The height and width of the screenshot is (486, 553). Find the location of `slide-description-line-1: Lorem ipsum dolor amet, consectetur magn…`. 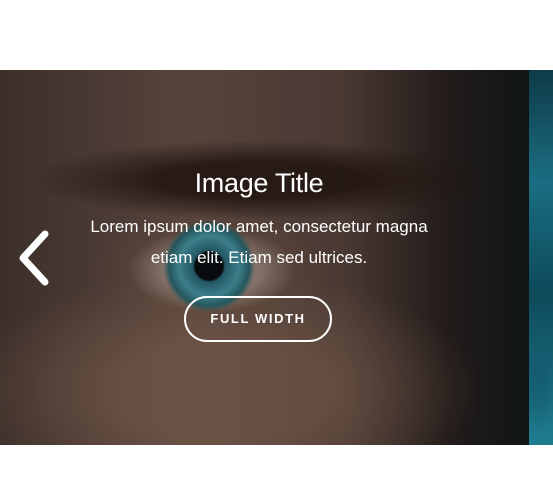

slide-description-line-1: Lorem ipsum dolor amet, consectetur magn… is located at coordinates (259, 226).